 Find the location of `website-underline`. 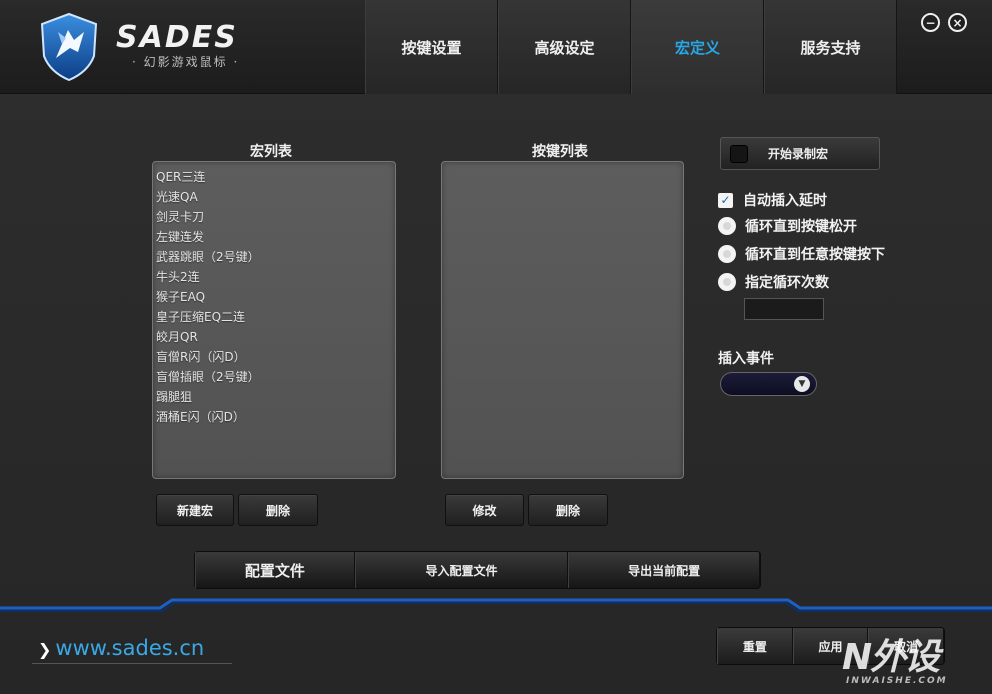

website-underline is located at coordinates (132, 663).